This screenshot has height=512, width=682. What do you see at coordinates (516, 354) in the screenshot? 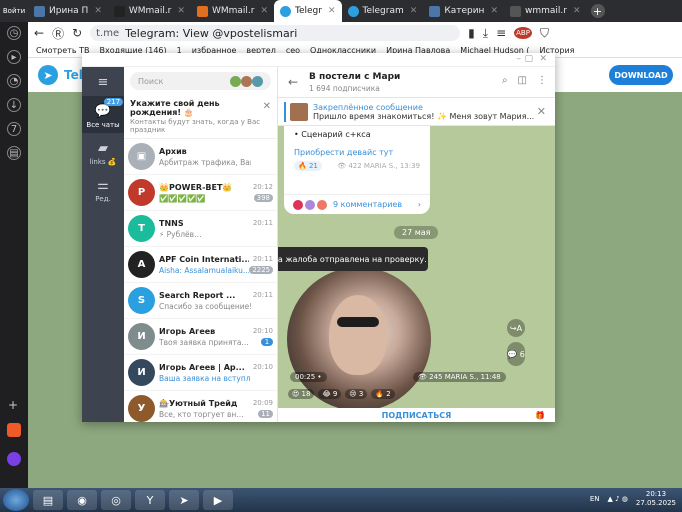
I see `comment-button: 💬 6` at bounding box center [516, 354].